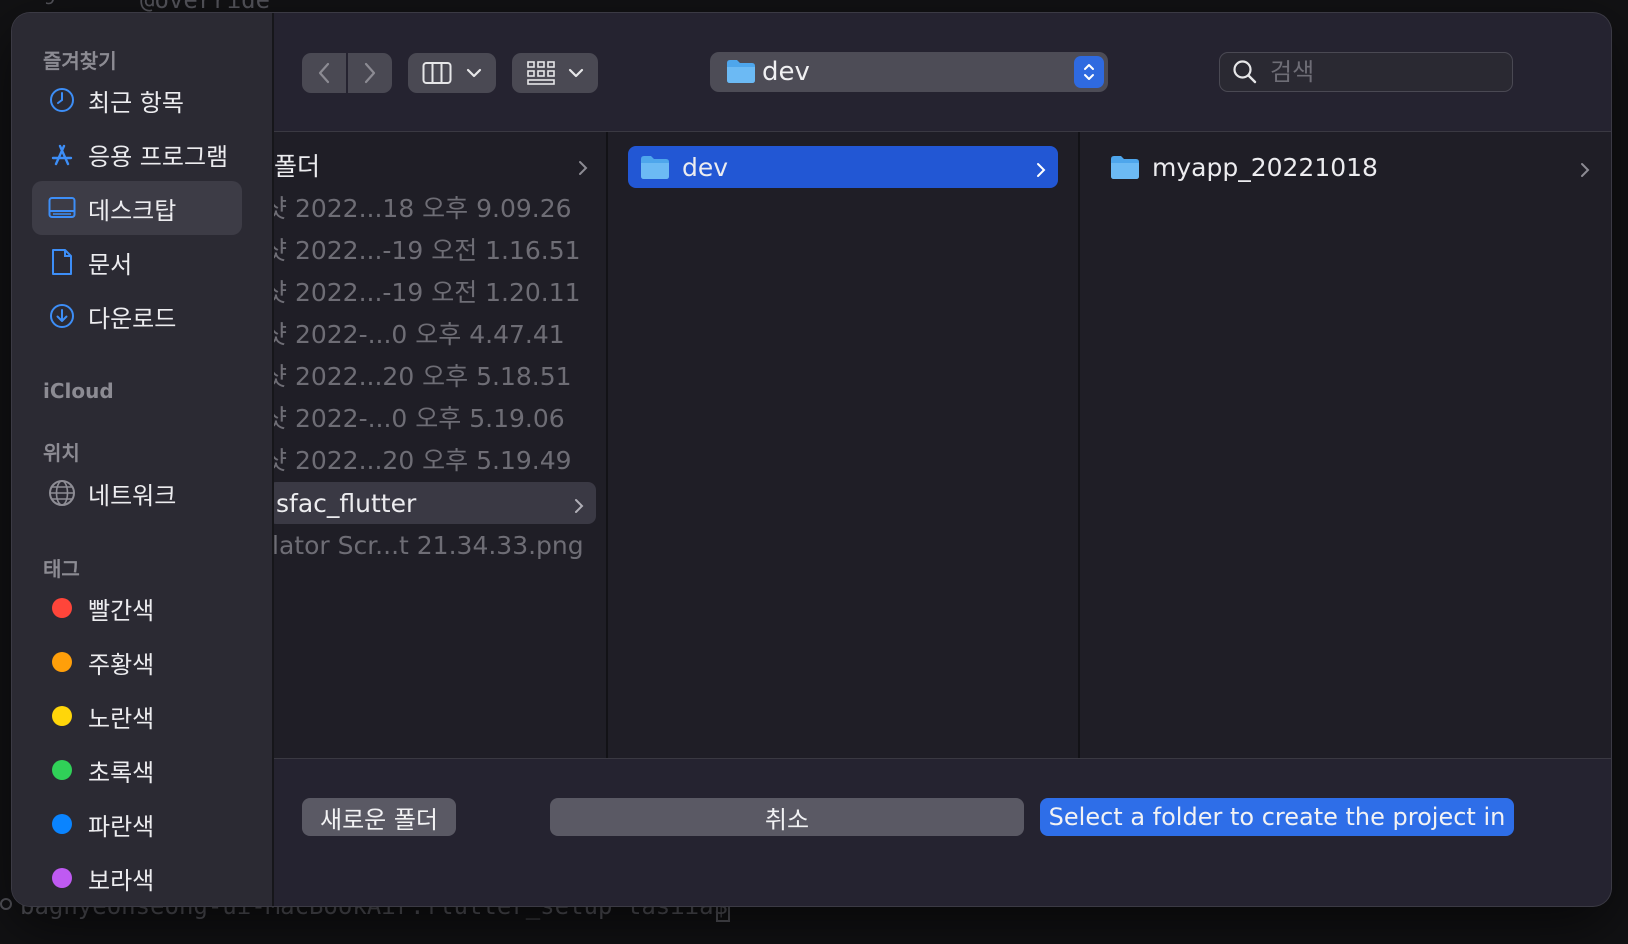  I want to click on tag-yellow: 노란색, so click(137, 716).